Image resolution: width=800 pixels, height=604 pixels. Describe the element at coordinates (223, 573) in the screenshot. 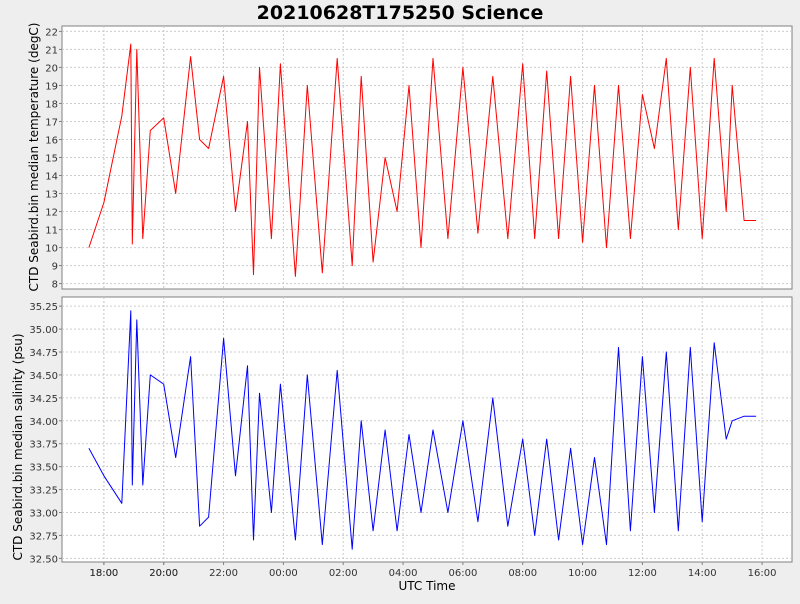

I see `xtick-label: 22:00` at that location.